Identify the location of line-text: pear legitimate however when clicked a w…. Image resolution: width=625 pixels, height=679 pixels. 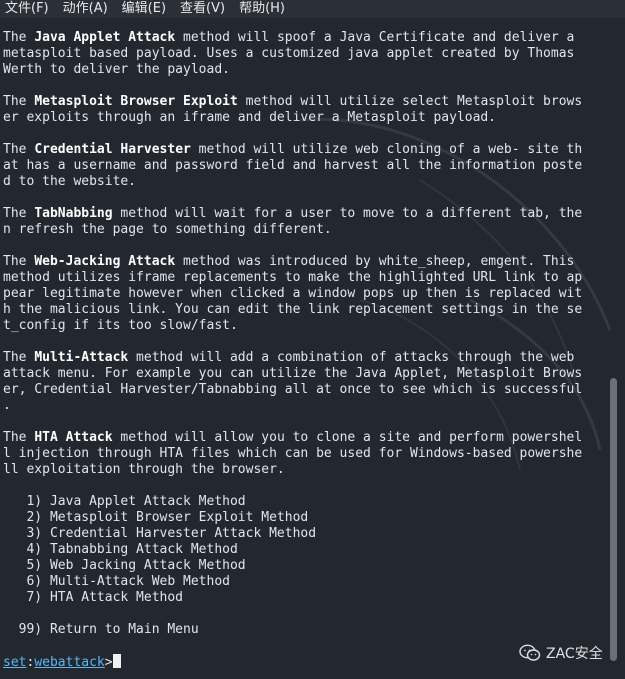
(293, 293).